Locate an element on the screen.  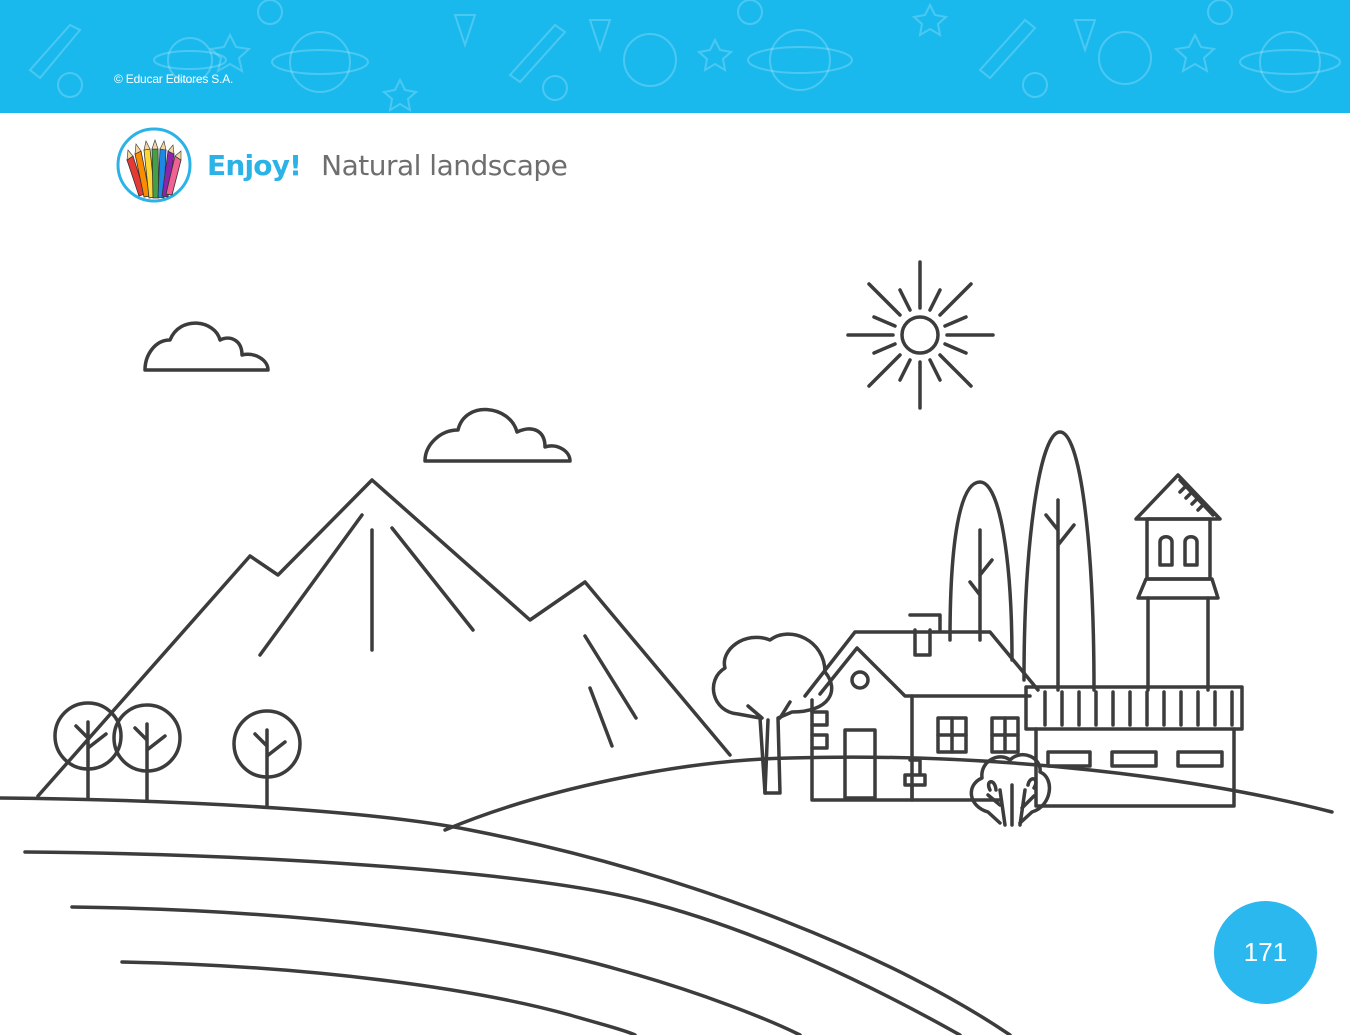
cloud-left is located at coordinates (206, 346).